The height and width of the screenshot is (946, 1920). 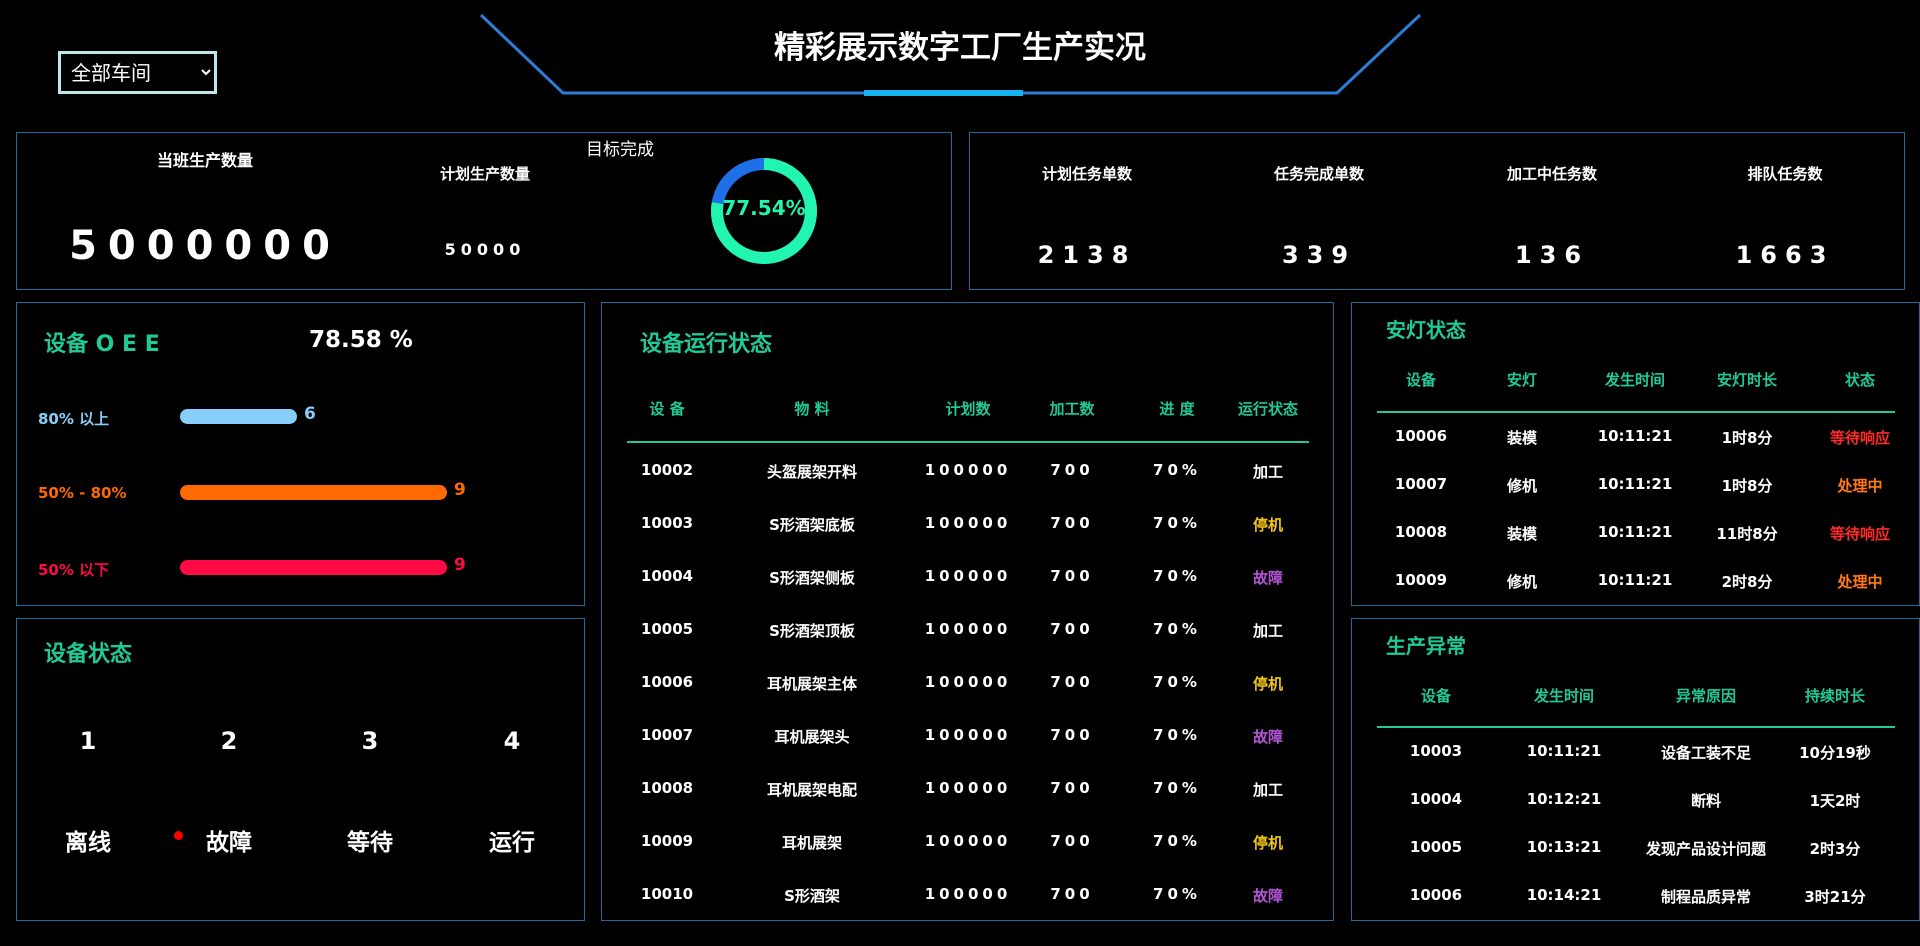 What do you see at coordinates (102, 344) in the screenshot?
I see `oee-title: 设备 O E E` at bounding box center [102, 344].